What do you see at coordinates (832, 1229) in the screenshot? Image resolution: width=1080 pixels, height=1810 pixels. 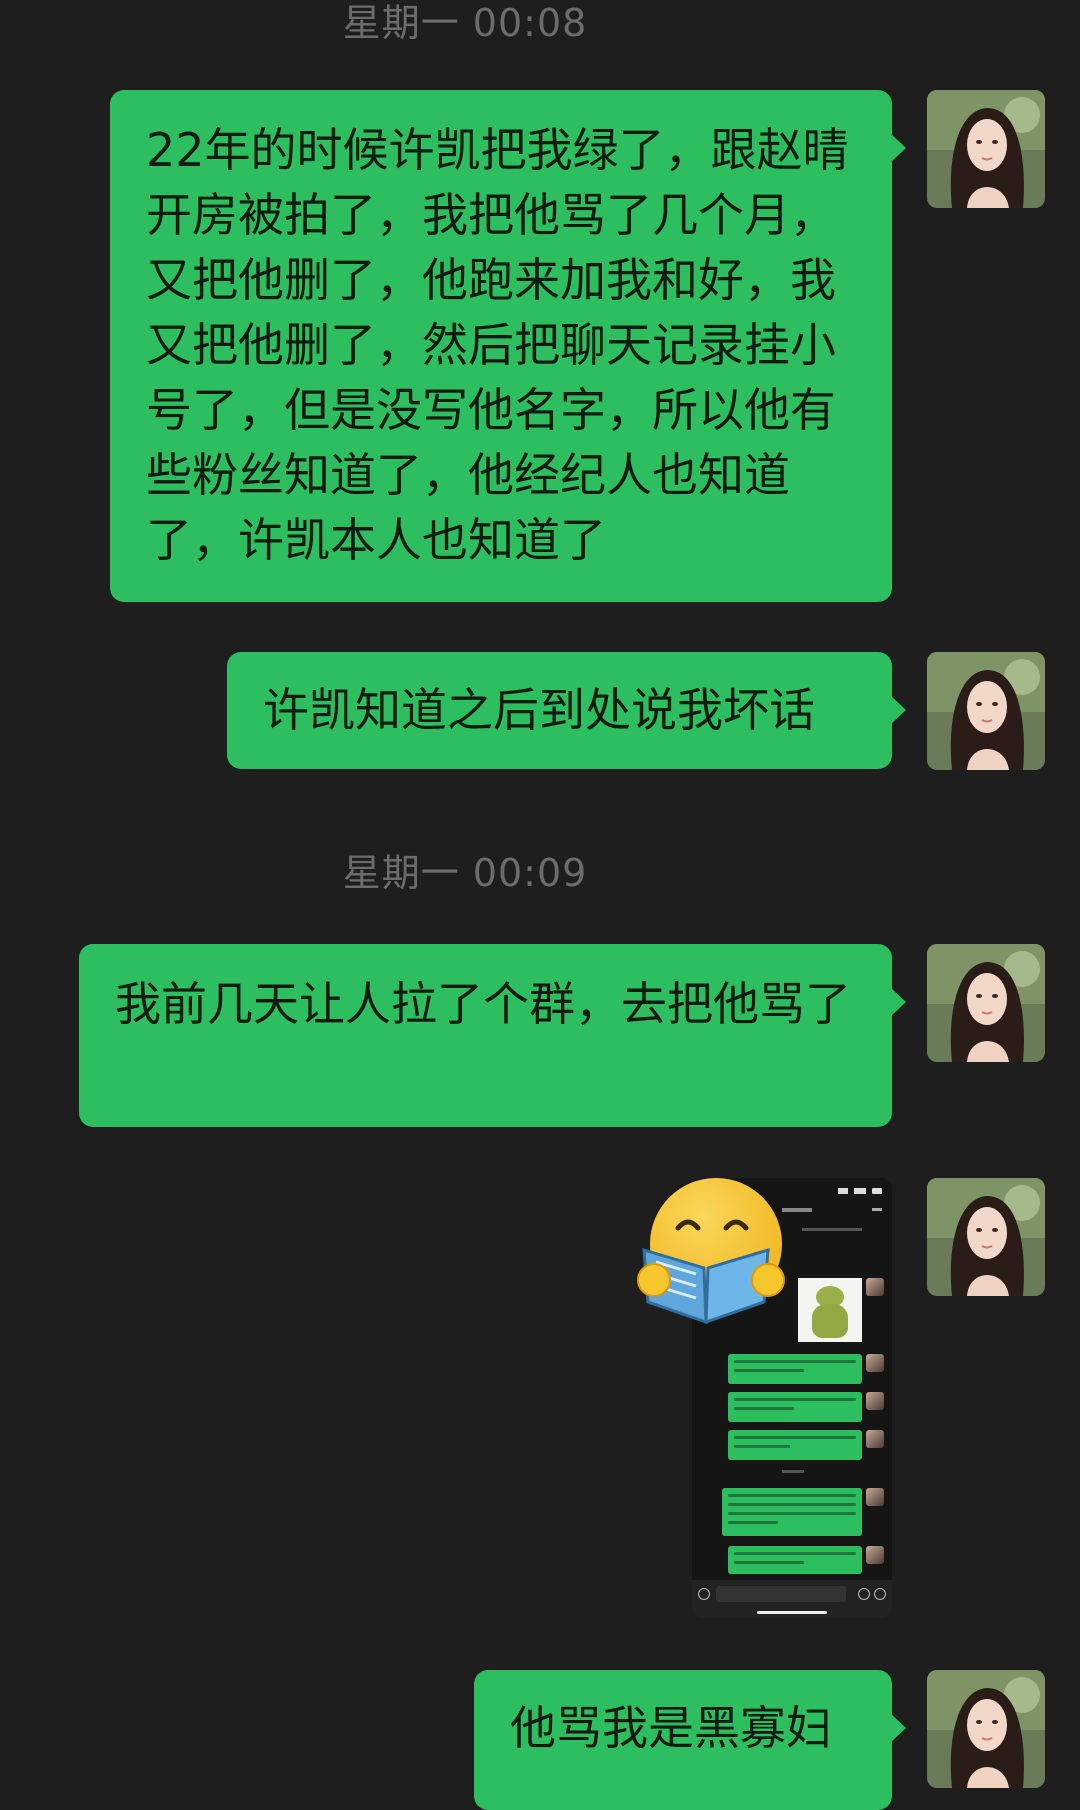 I see `mini-system-note` at bounding box center [832, 1229].